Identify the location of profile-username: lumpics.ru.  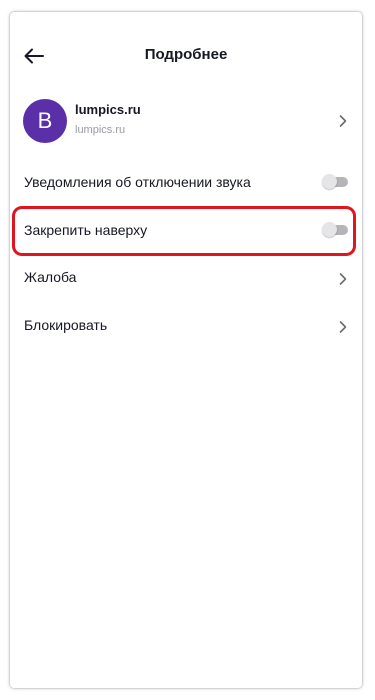
(100, 130).